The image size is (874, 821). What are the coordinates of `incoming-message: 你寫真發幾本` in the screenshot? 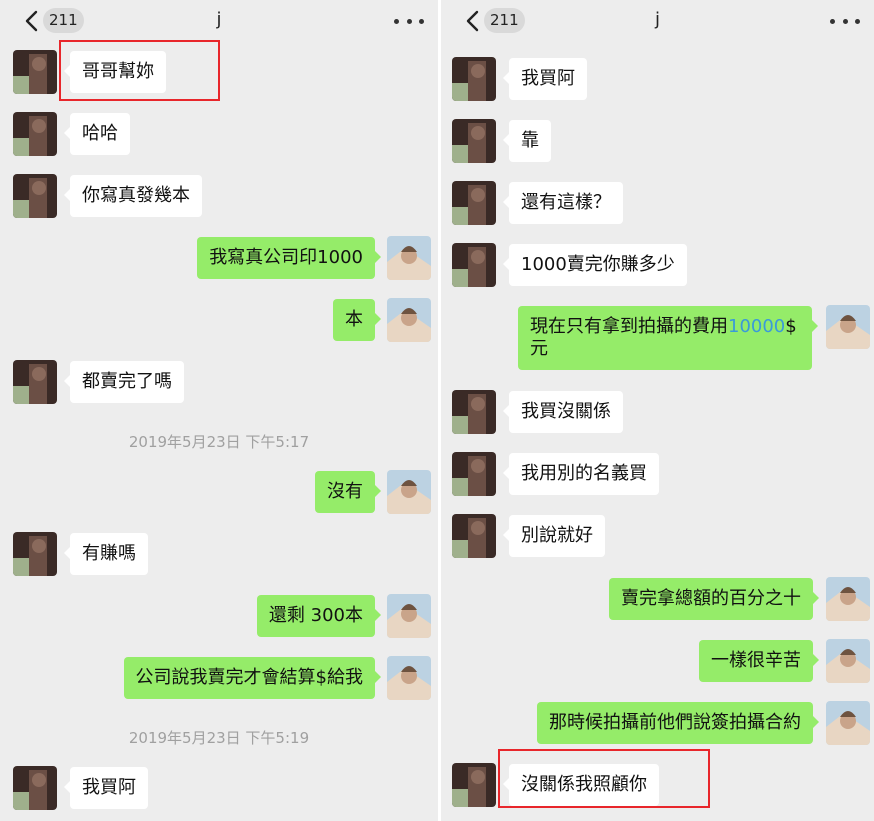 It's located at (133, 196).